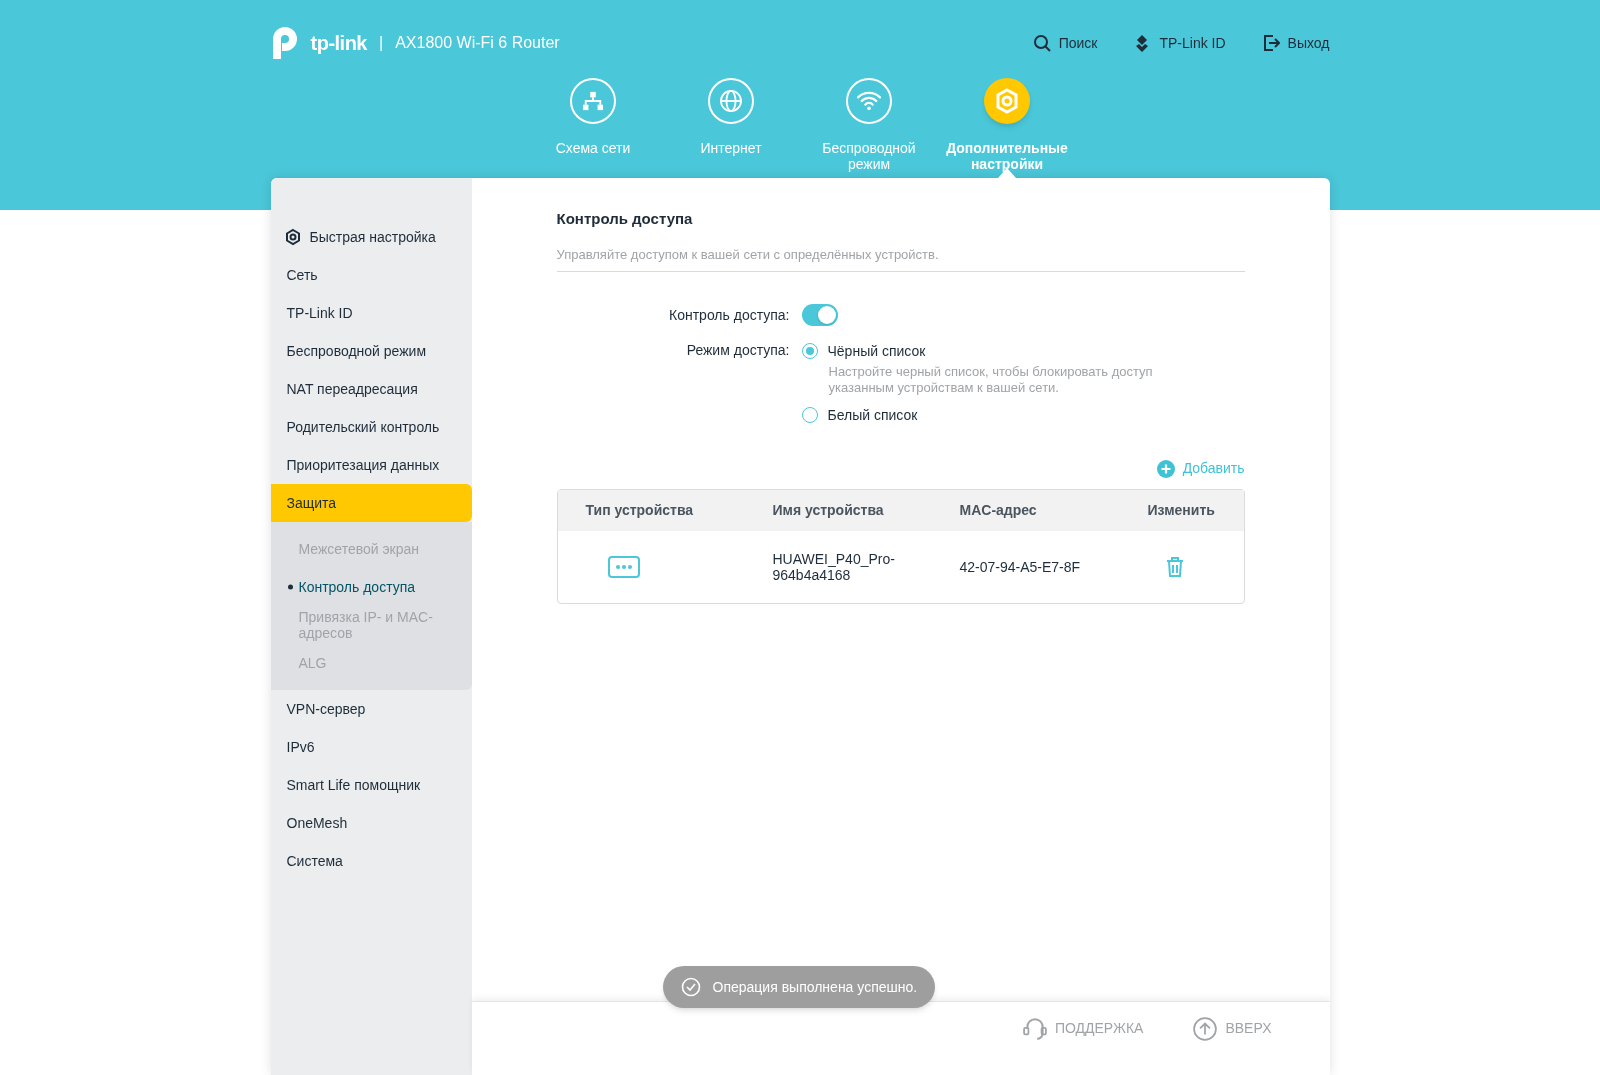 The image size is (1600, 1075). What do you see at coordinates (625, 219) in the screenshot?
I see `section-title: Контроль доступа` at bounding box center [625, 219].